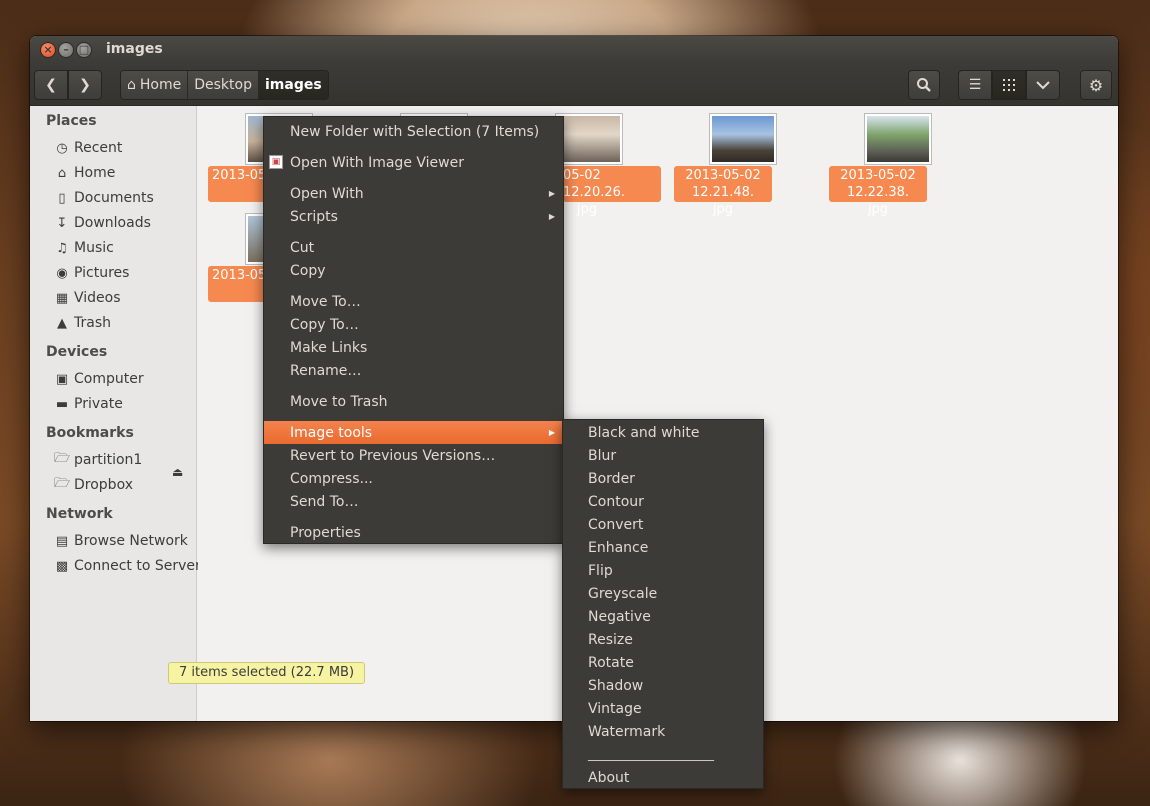 Image resolution: width=1150 pixels, height=806 pixels. I want to click on submenu-item-rotate: Rotate, so click(663, 662).